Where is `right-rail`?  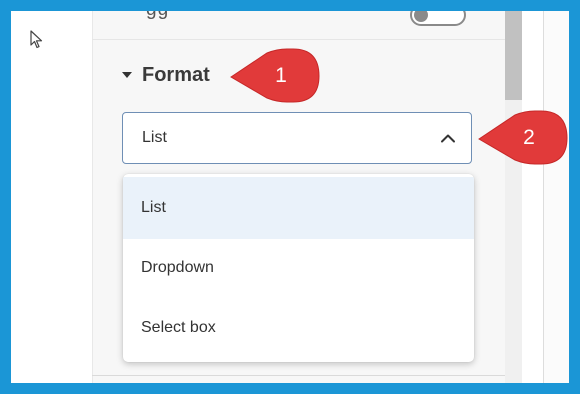 right-rail is located at coordinates (556, 197).